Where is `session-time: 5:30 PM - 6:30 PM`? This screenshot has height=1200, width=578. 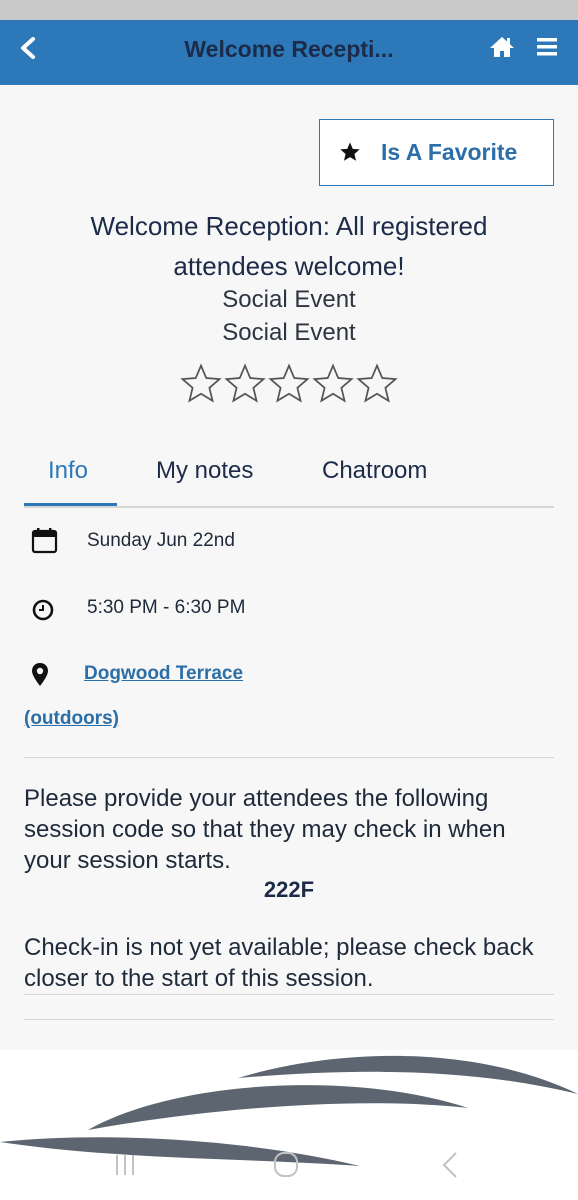
session-time: 5:30 PM - 6:30 PM is located at coordinates (166, 607).